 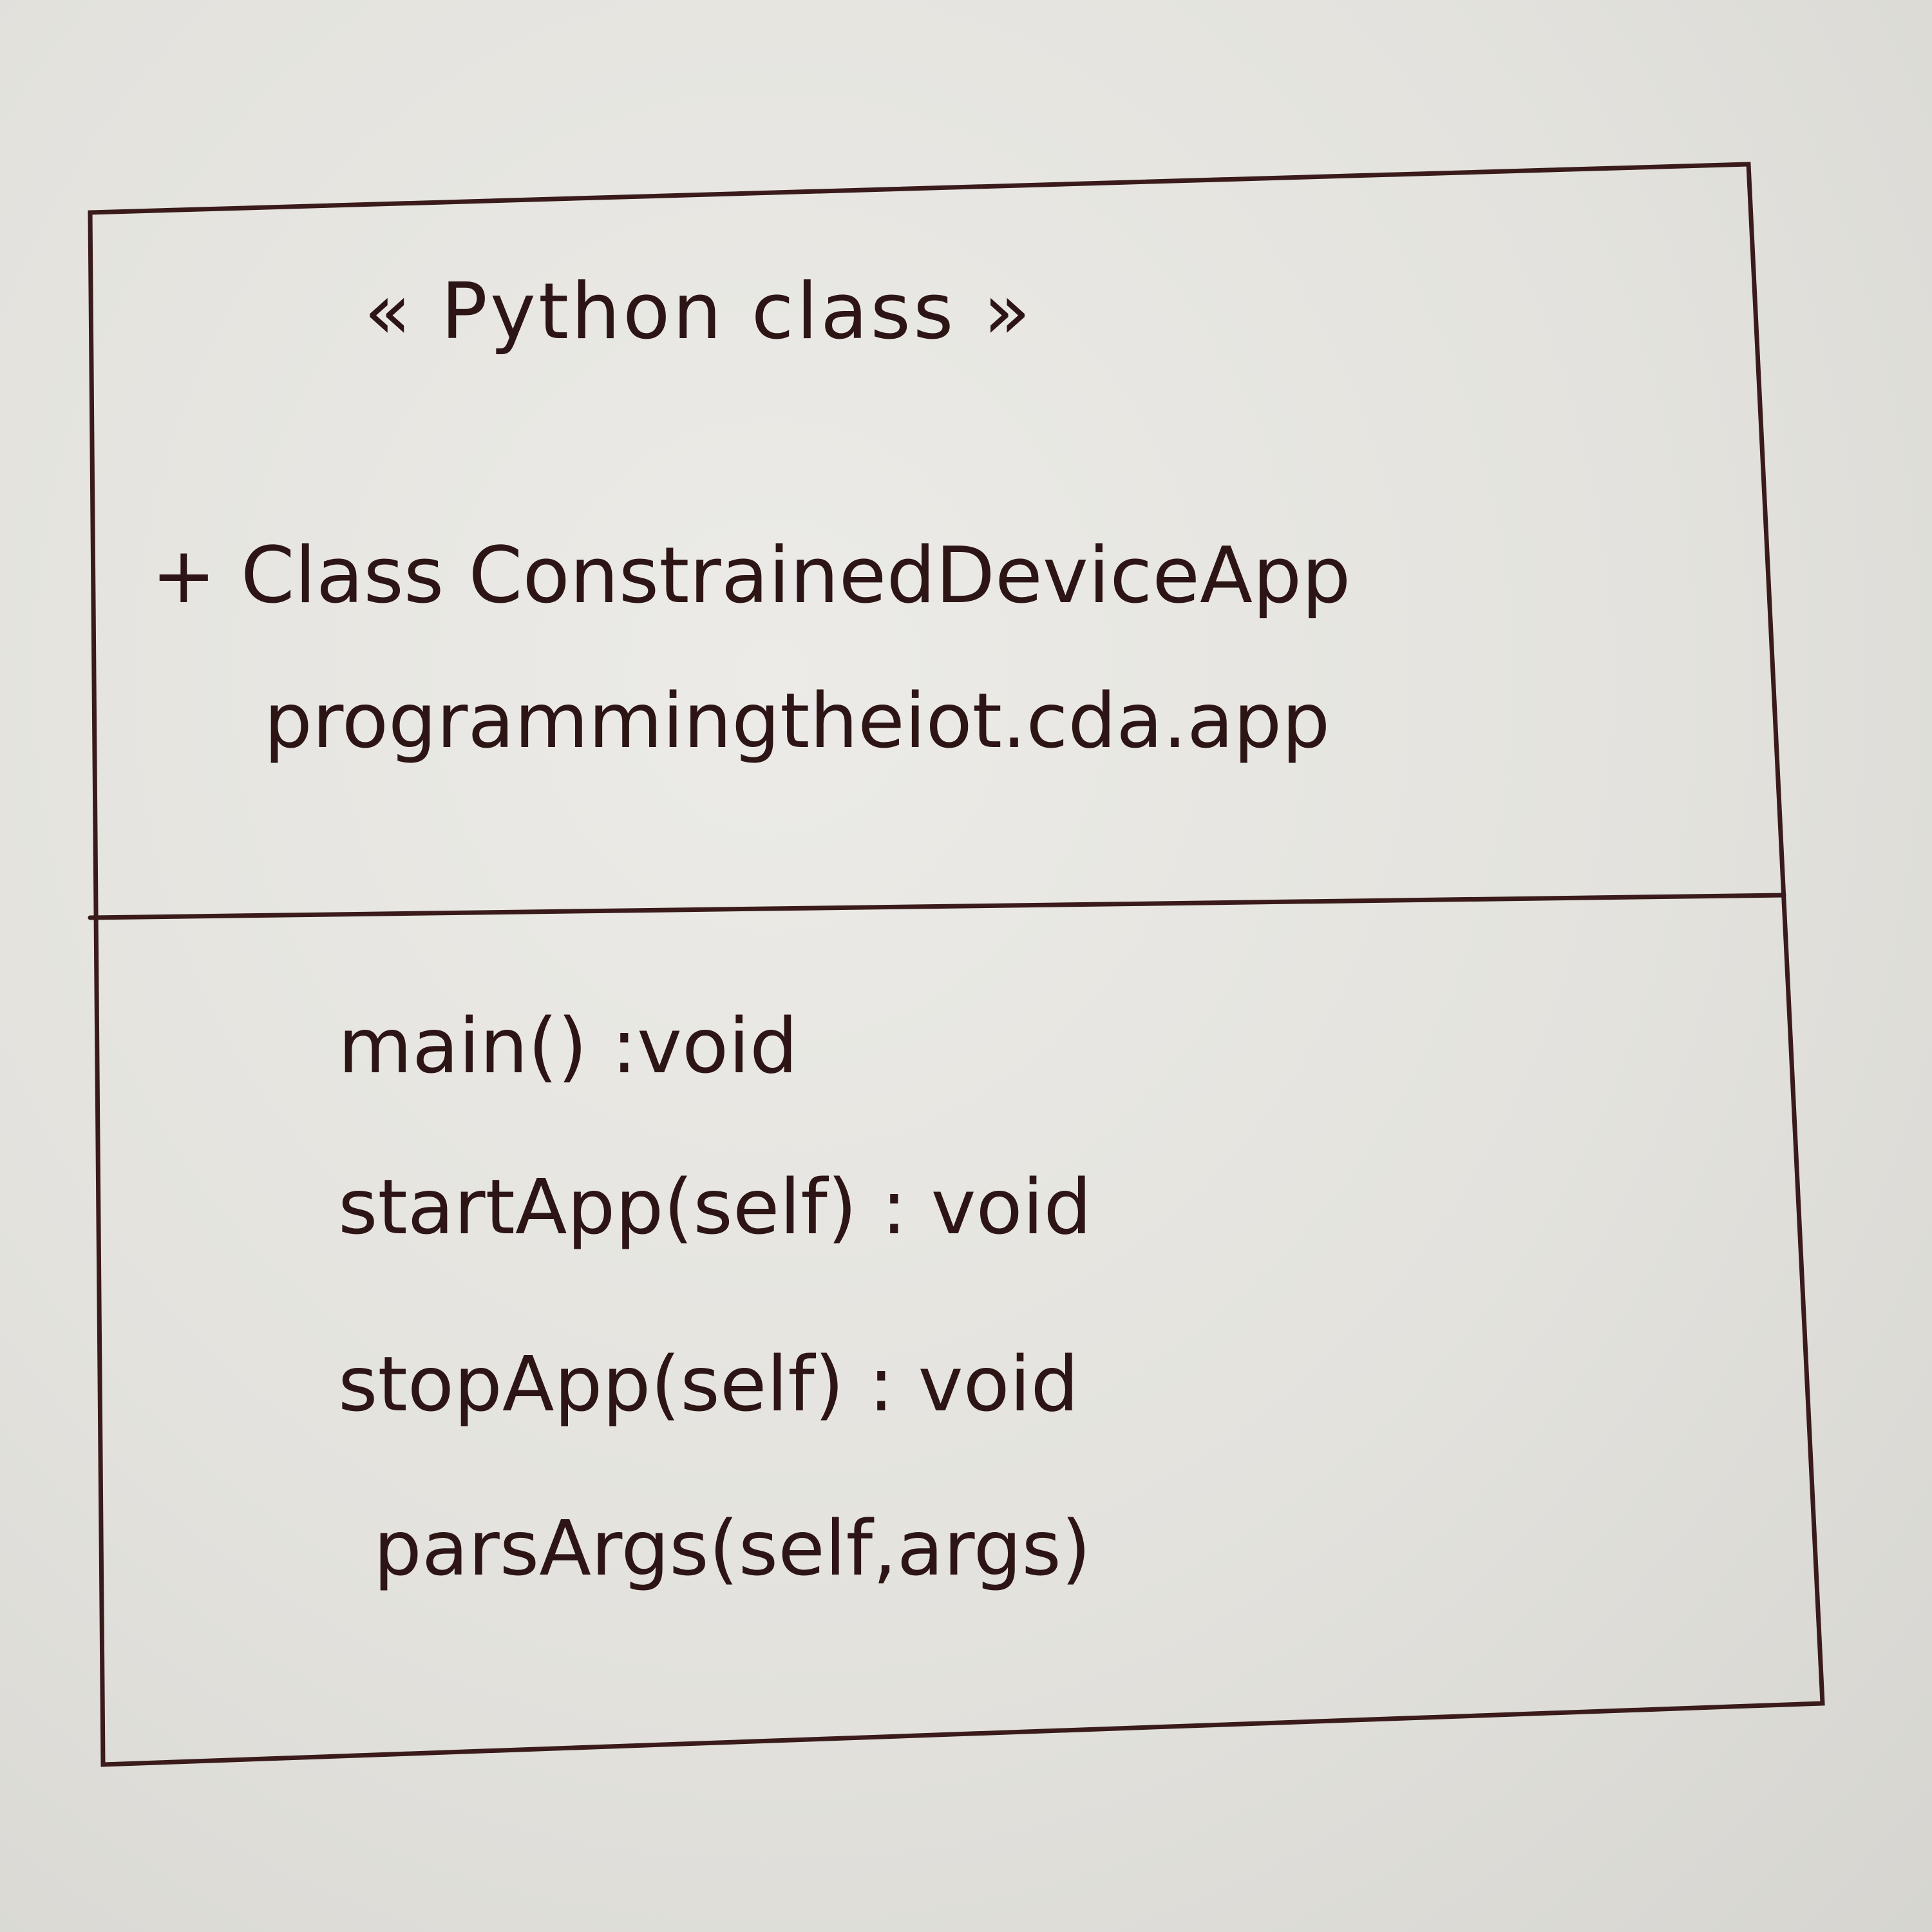 I want to click on method-pars-args: parsArgs(self,args), so click(x=732, y=1548).